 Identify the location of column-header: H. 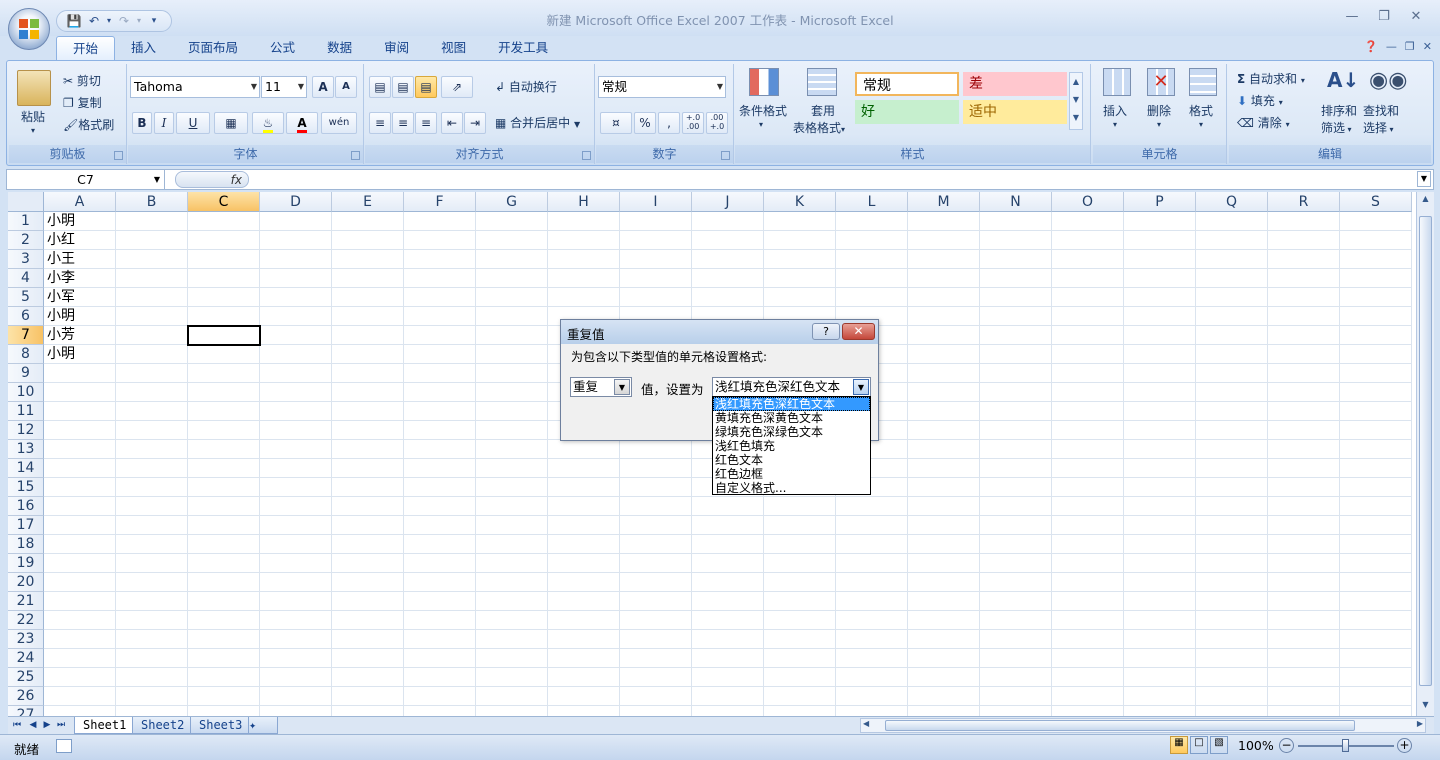
(584, 202).